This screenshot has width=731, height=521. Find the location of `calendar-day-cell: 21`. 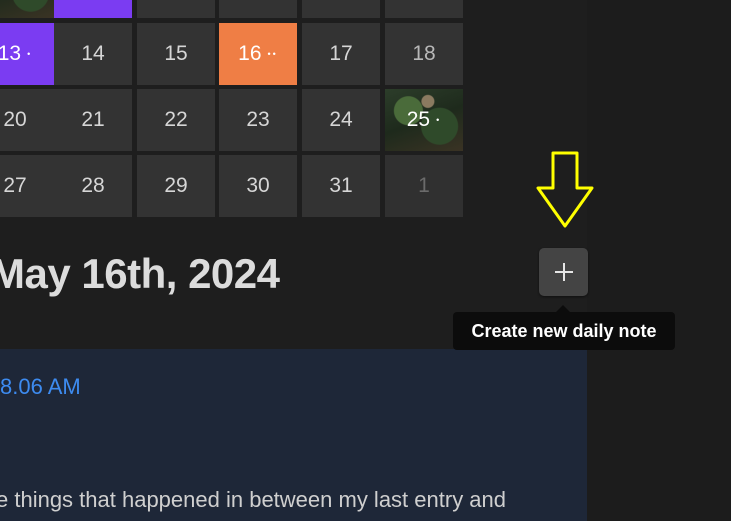

calendar-day-cell: 21 is located at coordinates (93, 120).